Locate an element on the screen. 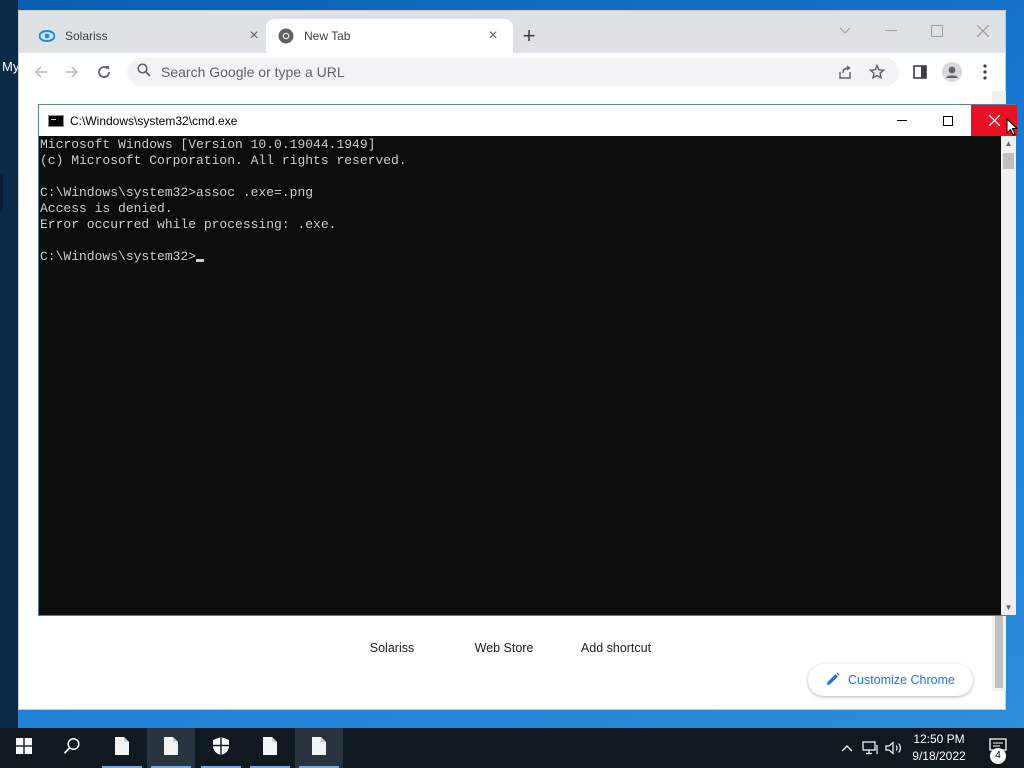  console-prompt-line: C:\Windows\system32> is located at coordinates (520, 257).